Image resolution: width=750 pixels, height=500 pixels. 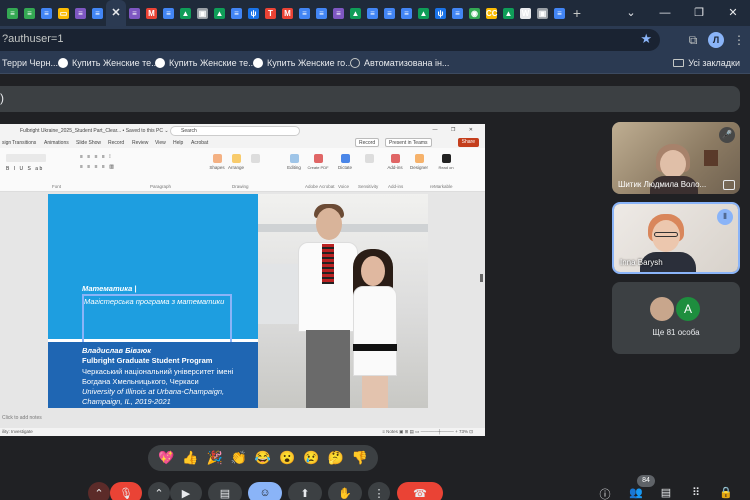 What do you see at coordinates (32, 39) in the screenshot?
I see `url-text: ?authuser=1` at bounding box center [32, 39].